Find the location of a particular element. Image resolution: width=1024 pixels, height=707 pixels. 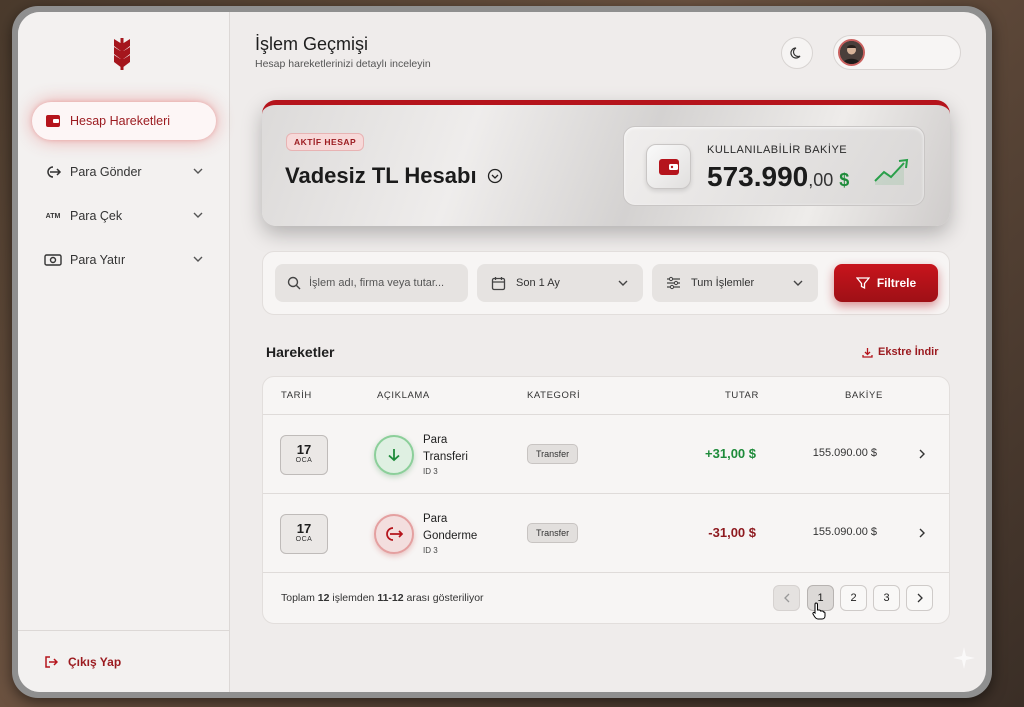

sidebar-item-hesap-hareketleri: Hesap Hareketleri is located at coordinates (124, 121).